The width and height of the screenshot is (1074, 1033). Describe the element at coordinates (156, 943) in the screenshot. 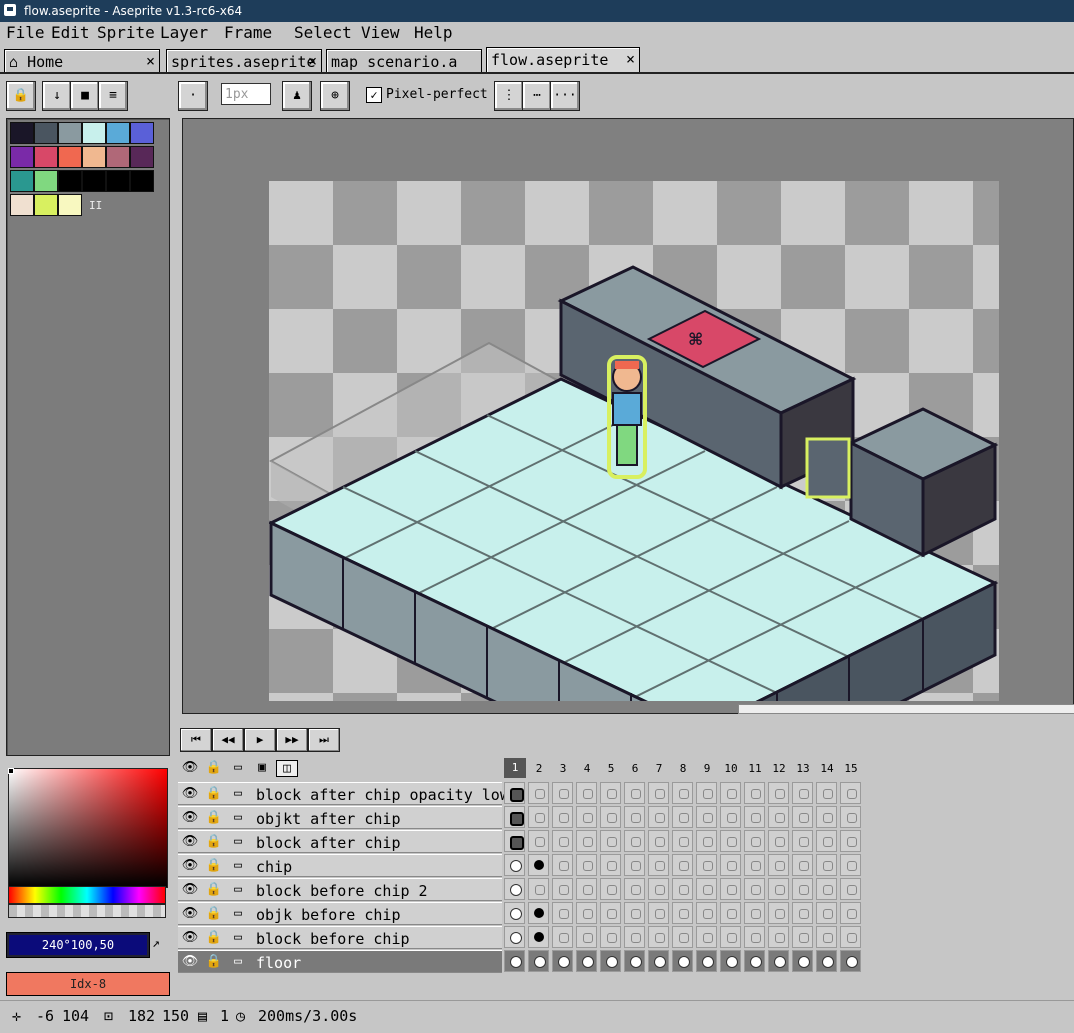

I see `swap-icon: ↗` at that location.